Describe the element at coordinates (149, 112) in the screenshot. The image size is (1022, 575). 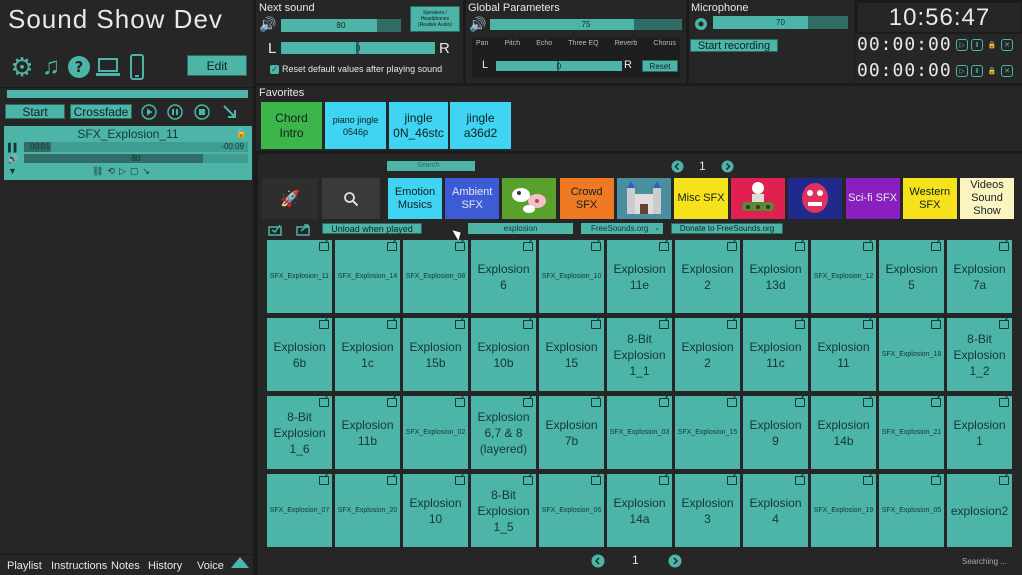
I see `play-icon` at that location.